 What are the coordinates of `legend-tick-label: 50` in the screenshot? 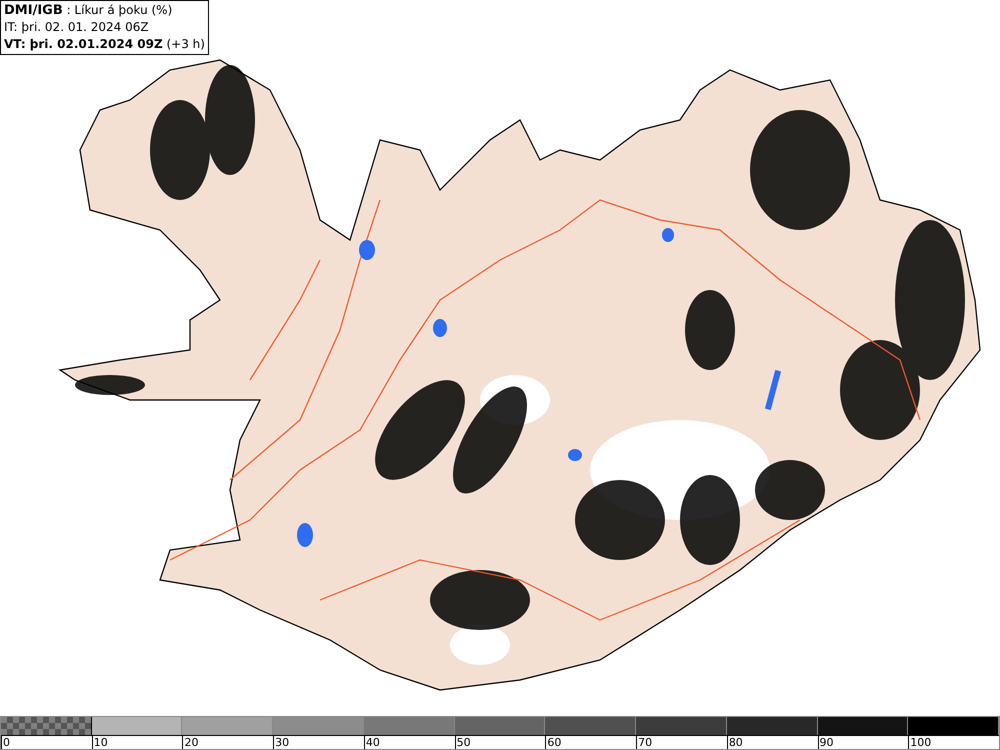 It's located at (464, 742).